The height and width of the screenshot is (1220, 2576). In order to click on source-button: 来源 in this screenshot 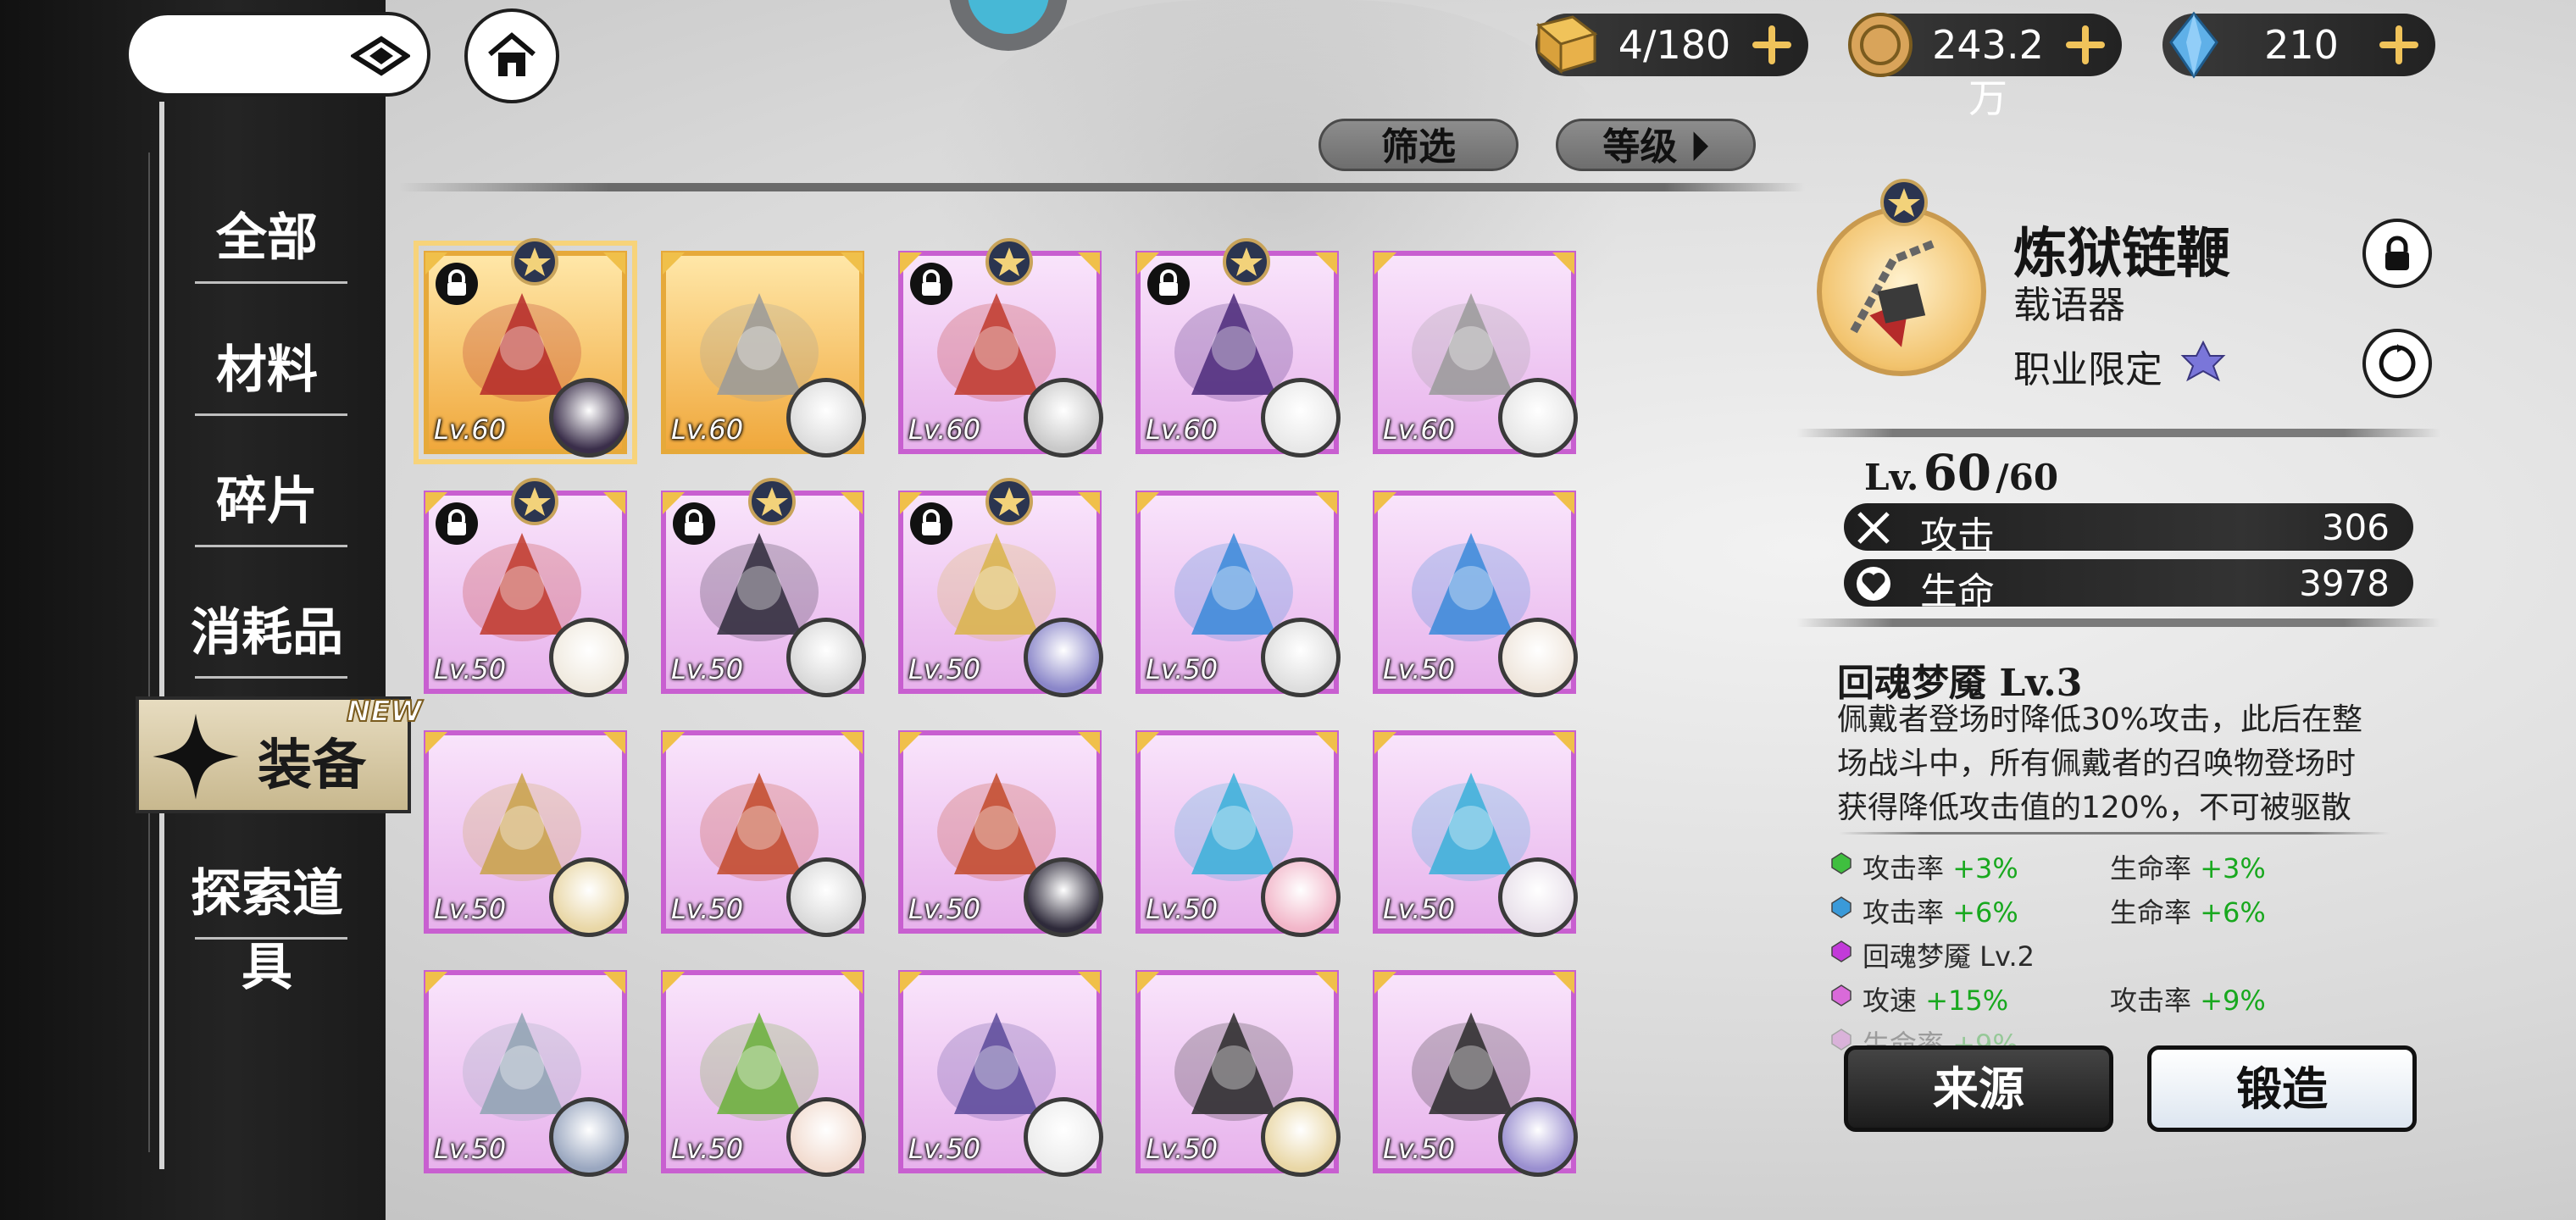, I will do `click(1978, 1088)`.